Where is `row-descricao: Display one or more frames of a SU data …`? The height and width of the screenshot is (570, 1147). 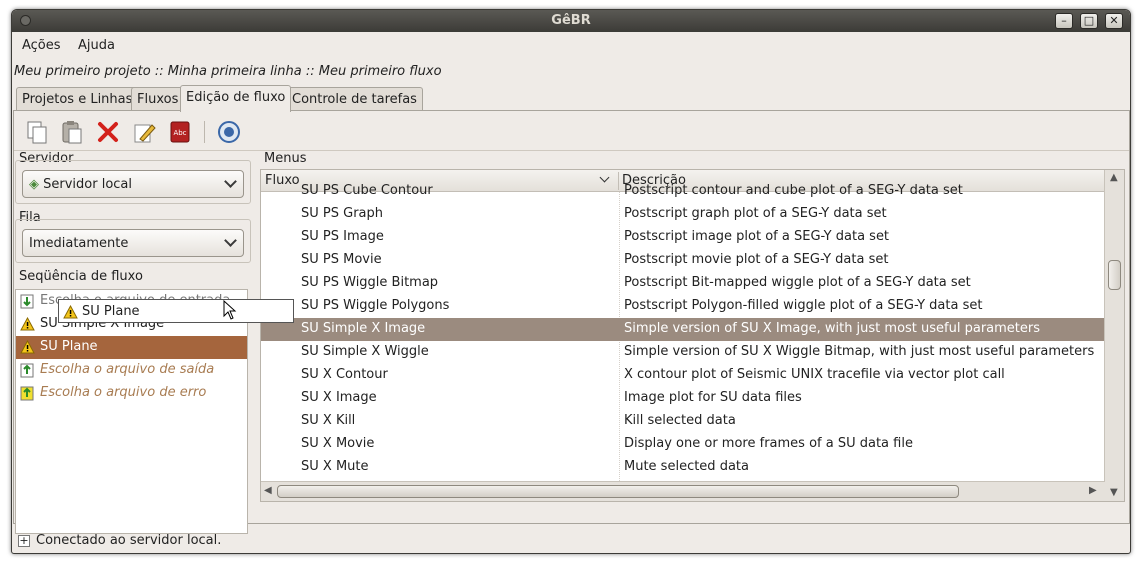 row-descricao: Display one or more frames of a SU data … is located at coordinates (768, 443).